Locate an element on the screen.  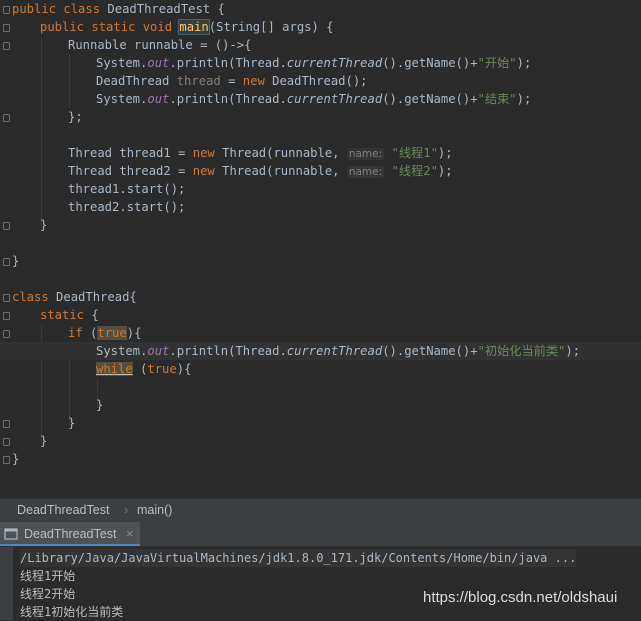
code-line: while (true){ is located at coordinates (144, 369).